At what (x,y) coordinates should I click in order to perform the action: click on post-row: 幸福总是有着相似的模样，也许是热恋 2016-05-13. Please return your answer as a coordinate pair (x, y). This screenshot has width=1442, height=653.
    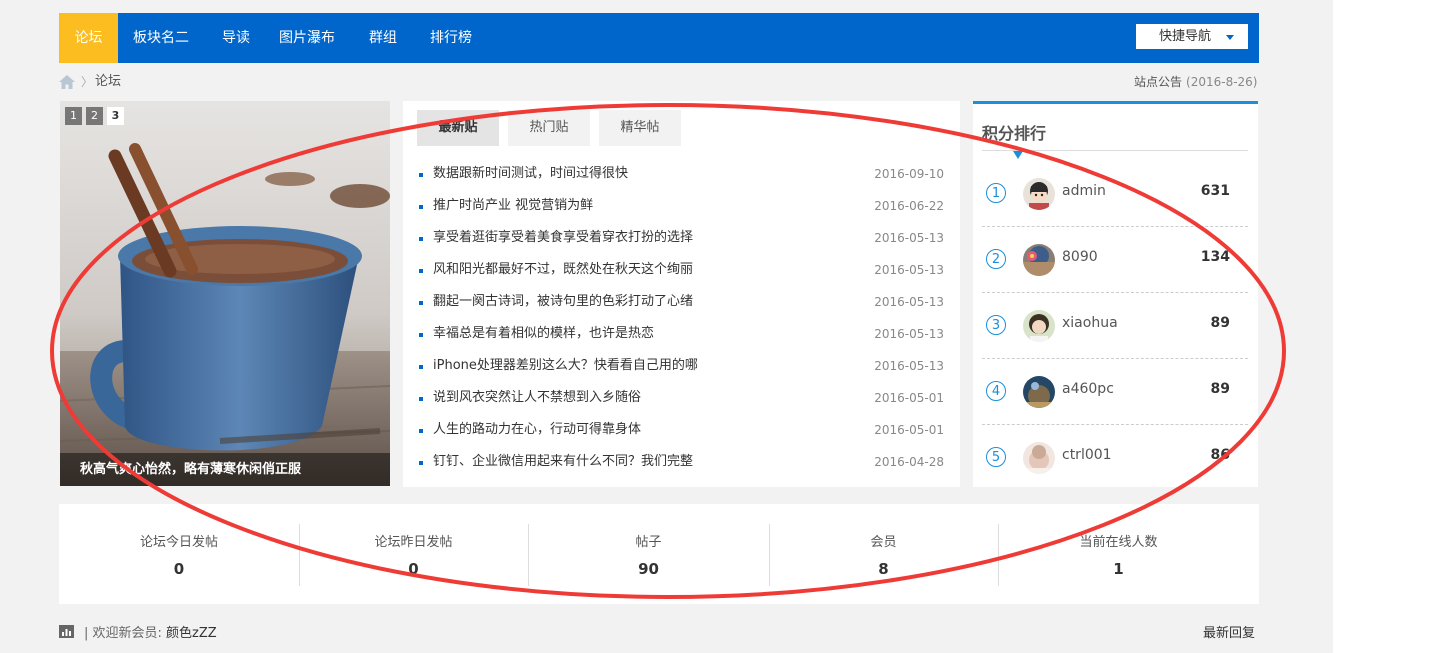
    Looking at the image, I should click on (681, 334).